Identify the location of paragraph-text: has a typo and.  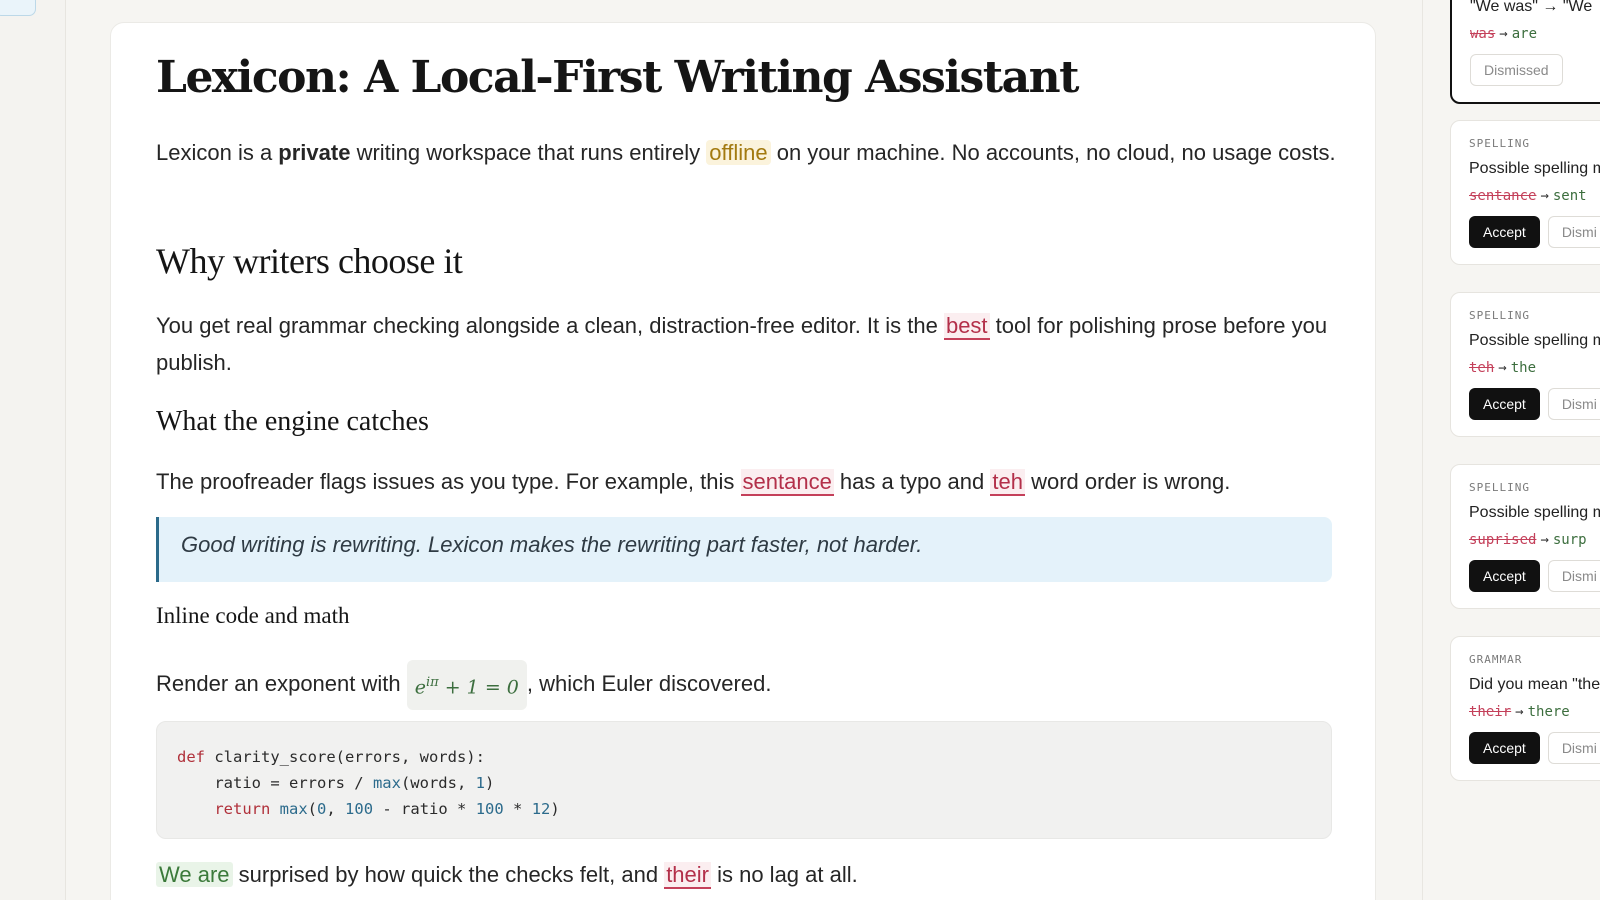
(912, 481).